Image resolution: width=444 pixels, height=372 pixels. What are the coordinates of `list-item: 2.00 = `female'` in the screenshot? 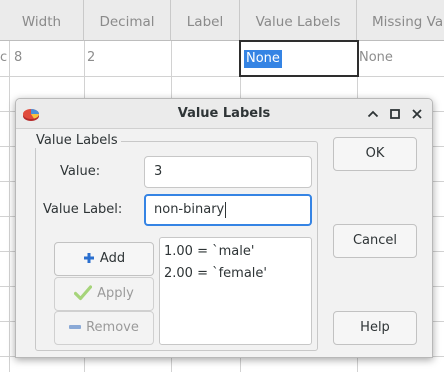 It's located at (235, 274).